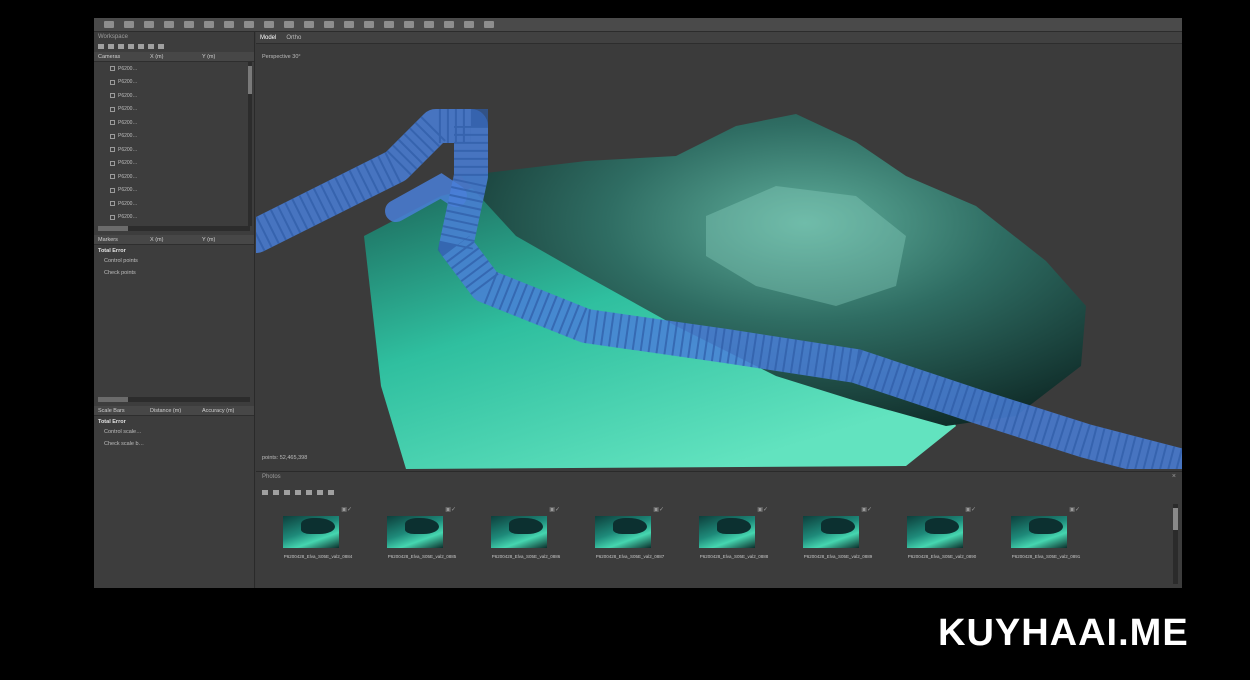 The height and width of the screenshot is (680, 1250). I want to click on markers-col-x: X (m), so click(174, 240).